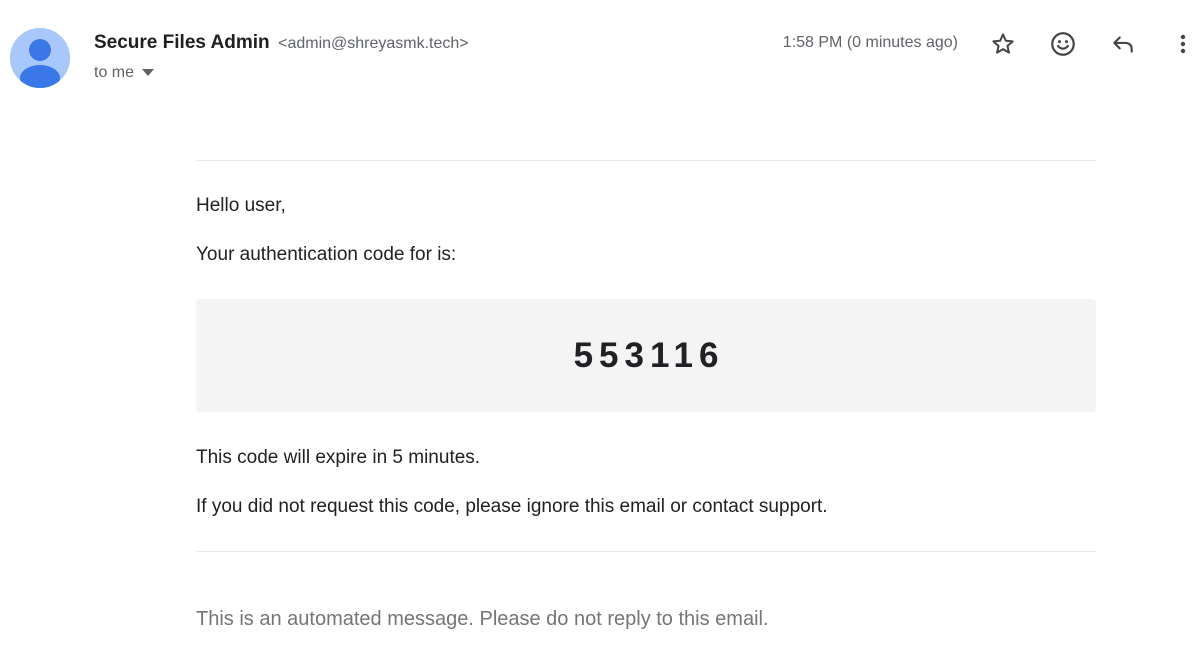 The width and height of the screenshot is (1203, 657). I want to click on sender-email: <admin@shreyasmk.tech>, so click(373, 43).